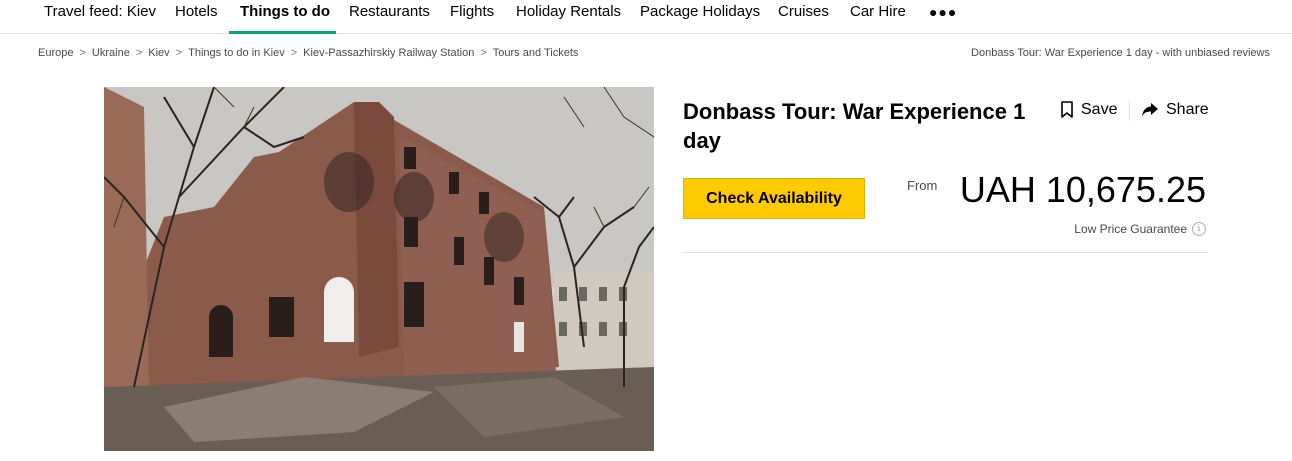 The height and width of the screenshot is (461, 1292). Describe the element at coordinates (100, 11) in the screenshot. I see `nav-travel-feed: Travel feed: Kiev` at that location.